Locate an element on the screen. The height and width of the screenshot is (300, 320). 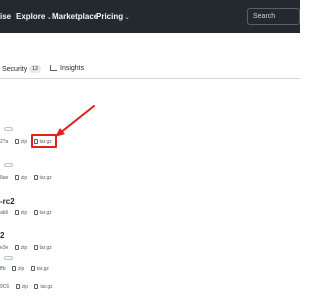
release-assets-row: 8ae zip tar.gz is located at coordinates (26, 178).